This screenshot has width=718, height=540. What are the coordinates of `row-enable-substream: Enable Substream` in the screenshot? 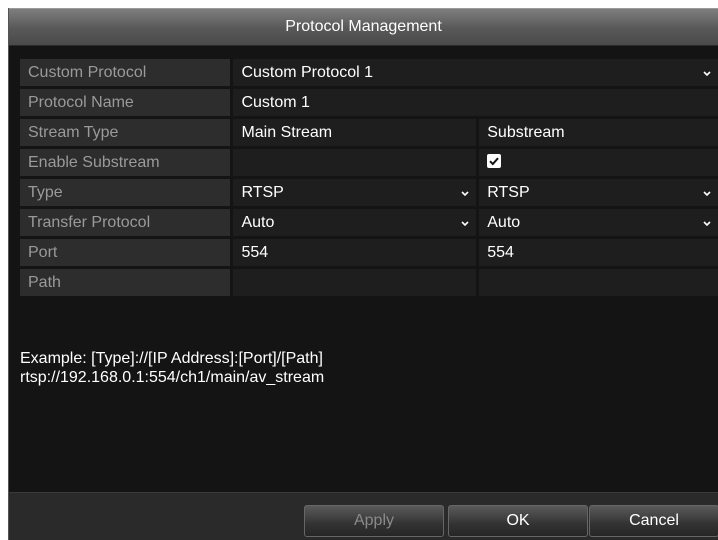 It's located at (369, 162).